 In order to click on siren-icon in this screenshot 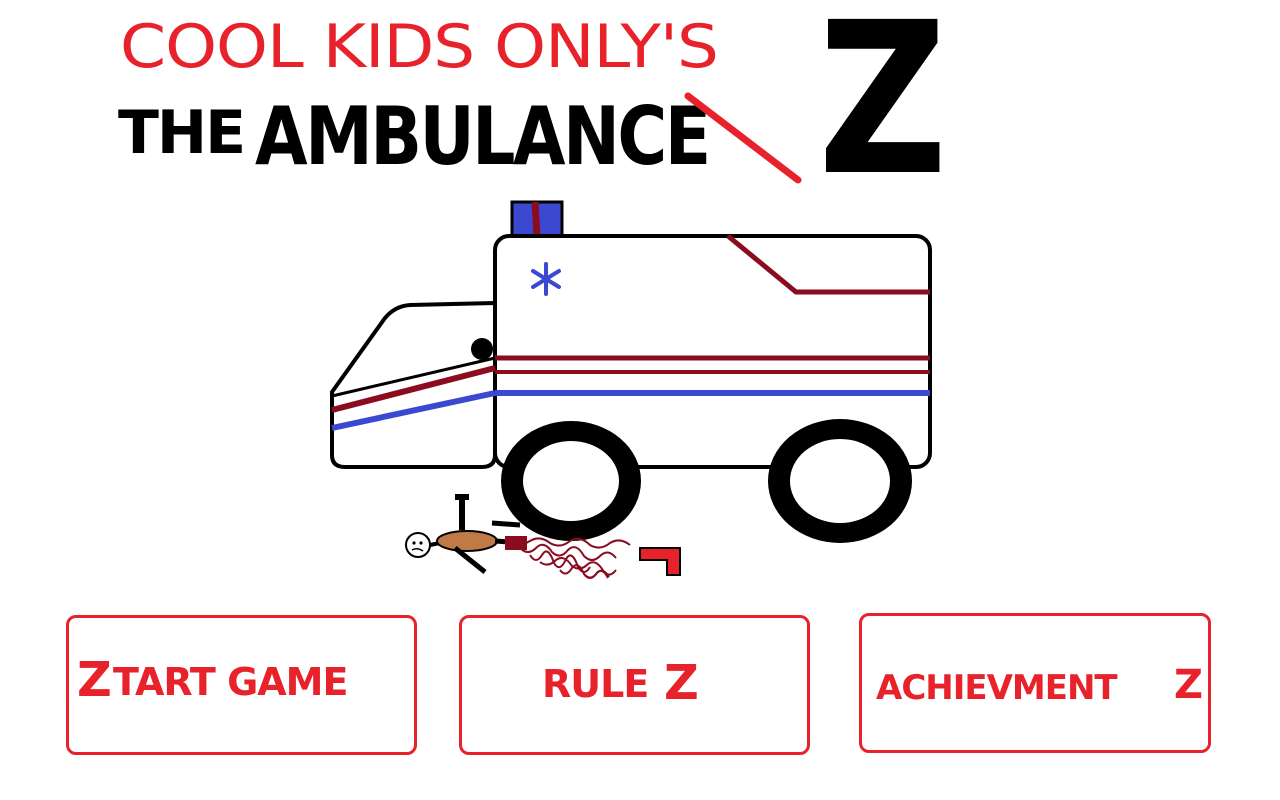, I will do `click(537, 219)`.